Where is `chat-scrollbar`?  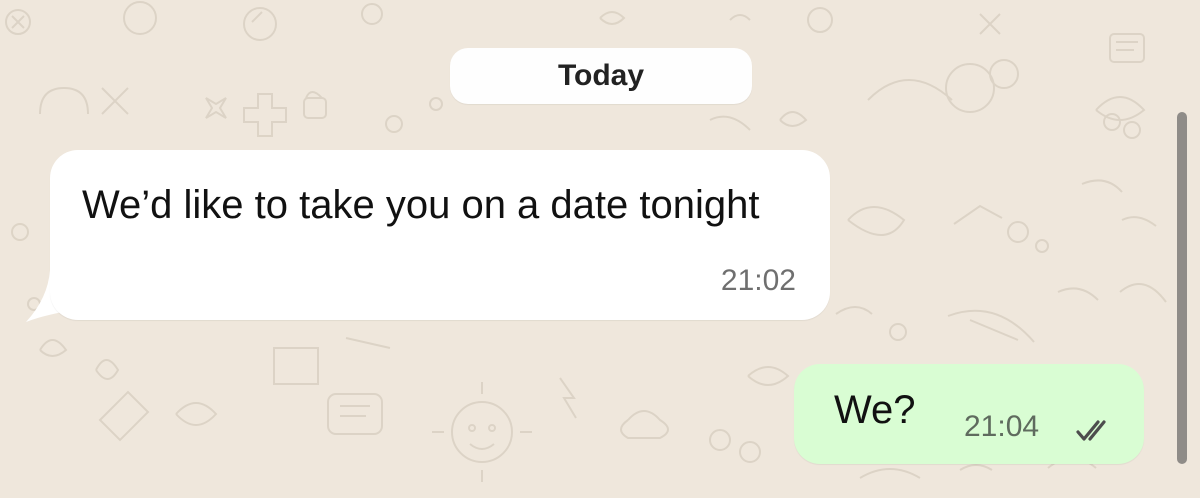 chat-scrollbar is located at coordinates (1182, 288).